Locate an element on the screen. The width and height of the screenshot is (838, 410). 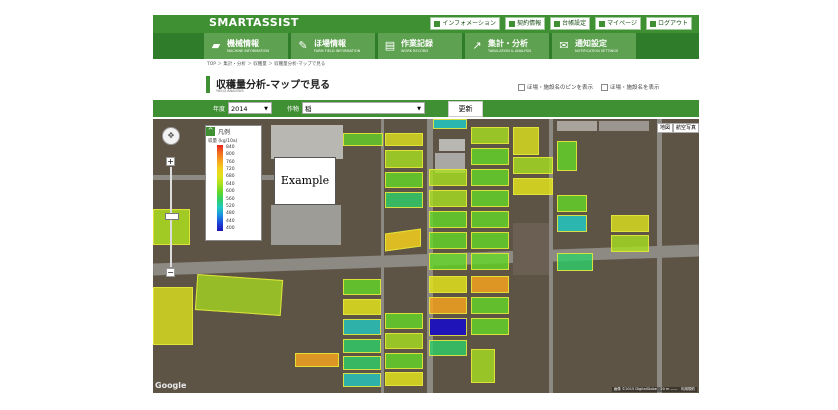
legend-color-scale is located at coordinates (220, 188).